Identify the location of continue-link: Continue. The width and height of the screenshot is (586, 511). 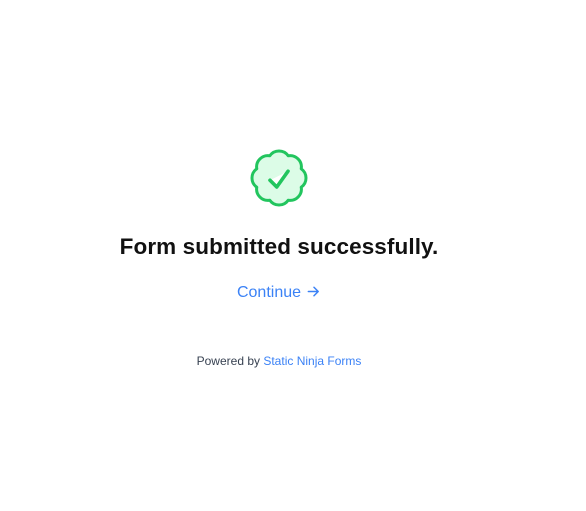
(279, 293).